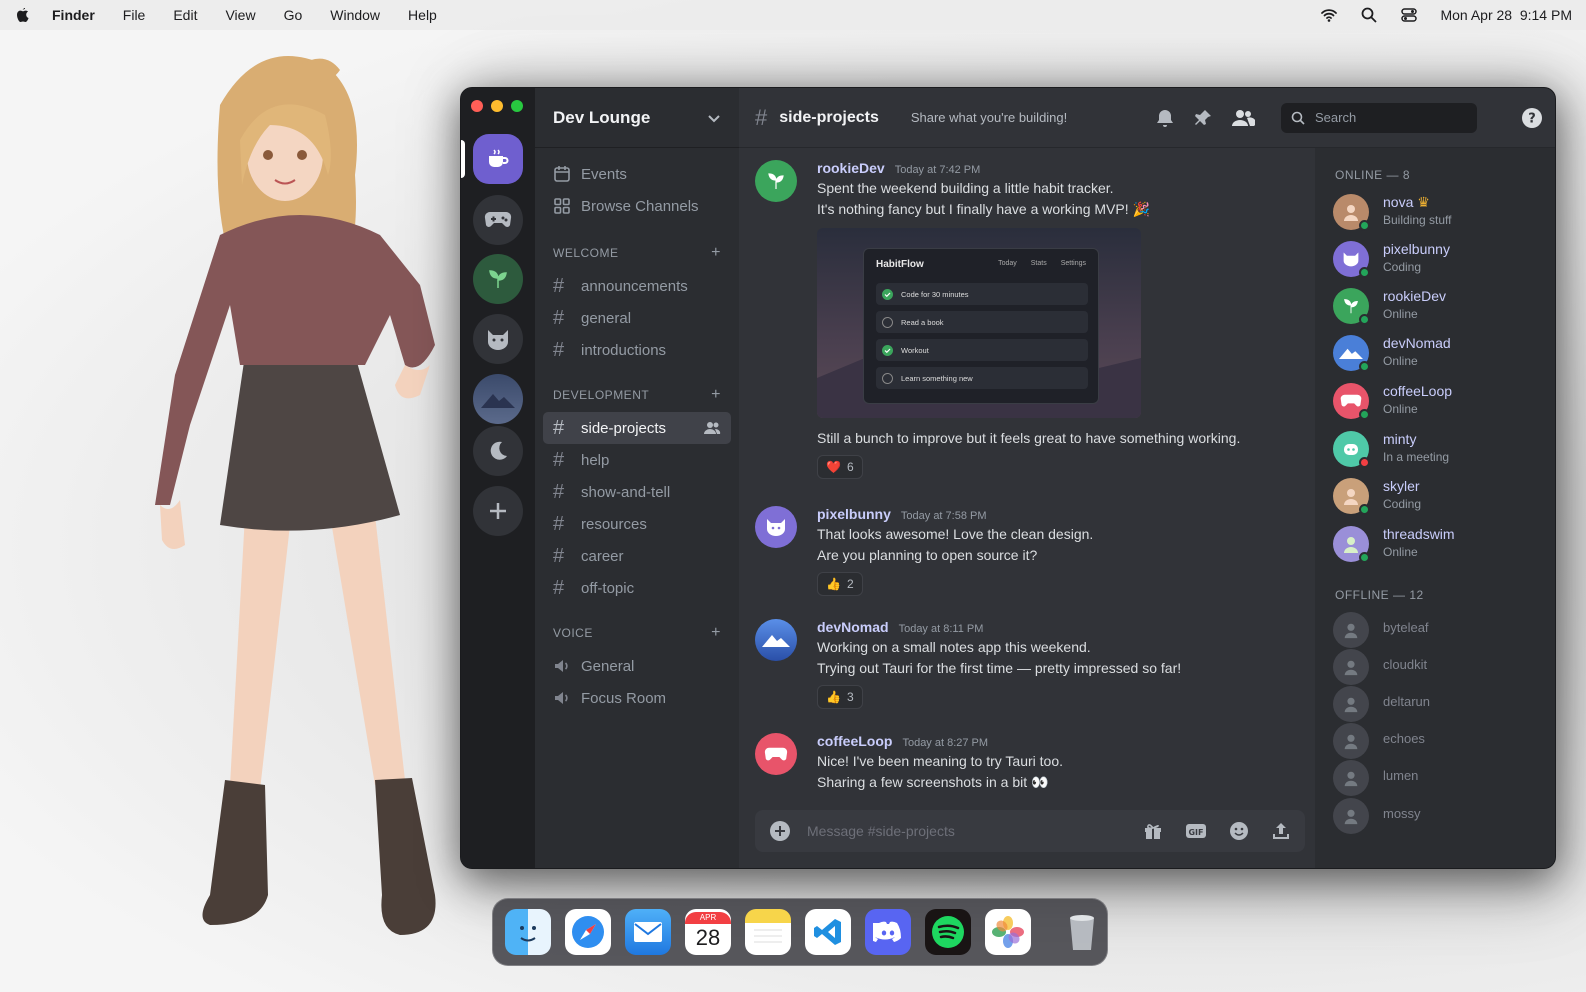 This screenshot has height=992, width=1586. I want to click on reaction-thumbs-up: 👍 2, so click(840, 584).